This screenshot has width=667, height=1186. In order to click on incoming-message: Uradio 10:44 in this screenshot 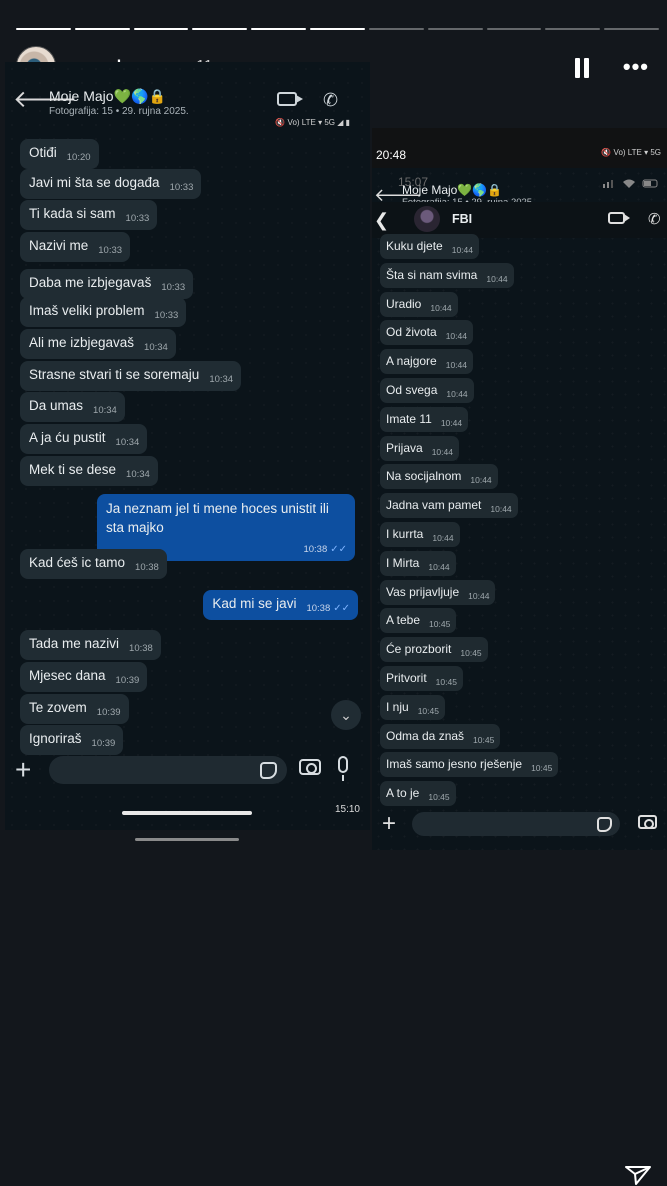, I will do `click(419, 304)`.